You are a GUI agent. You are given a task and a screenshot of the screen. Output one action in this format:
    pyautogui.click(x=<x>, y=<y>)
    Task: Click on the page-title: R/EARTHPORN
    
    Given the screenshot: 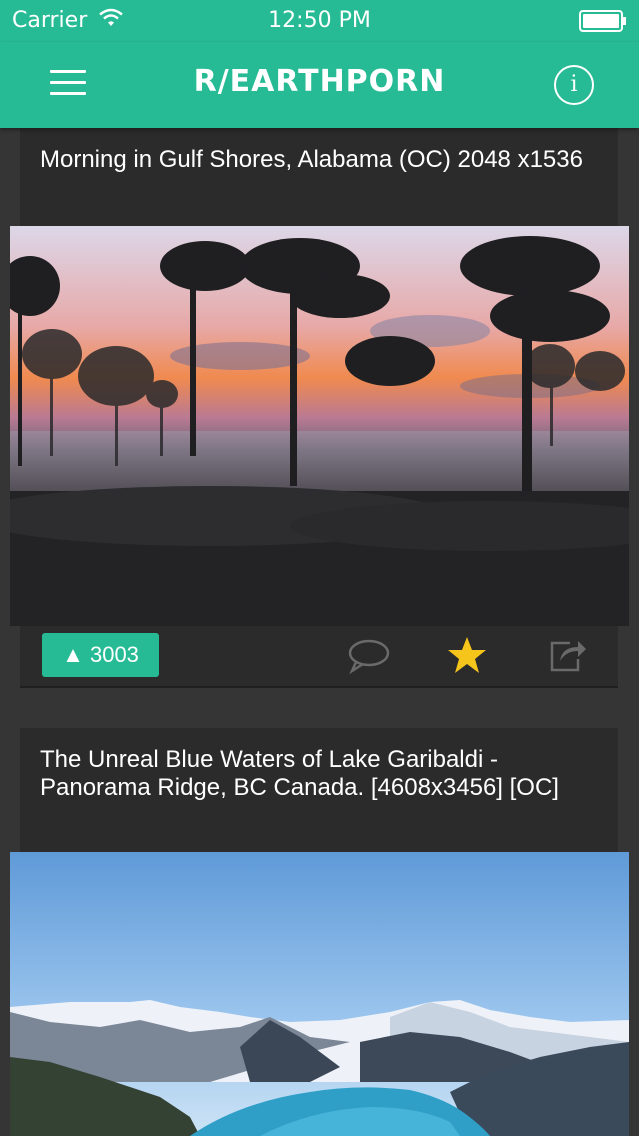 What is the action you would take?
    pyautogui.click(x=319, y=81)
    